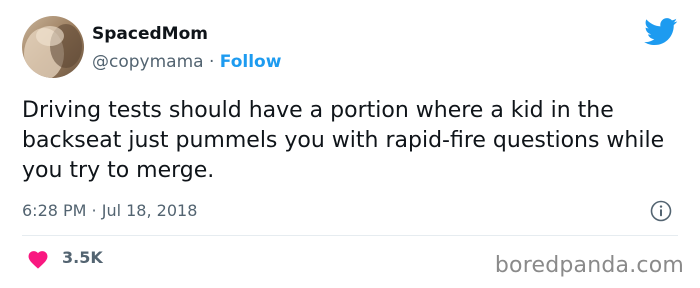 The width and height of the screenshot is (700, 288). I want to click on heart-icon, so click(38, 259).